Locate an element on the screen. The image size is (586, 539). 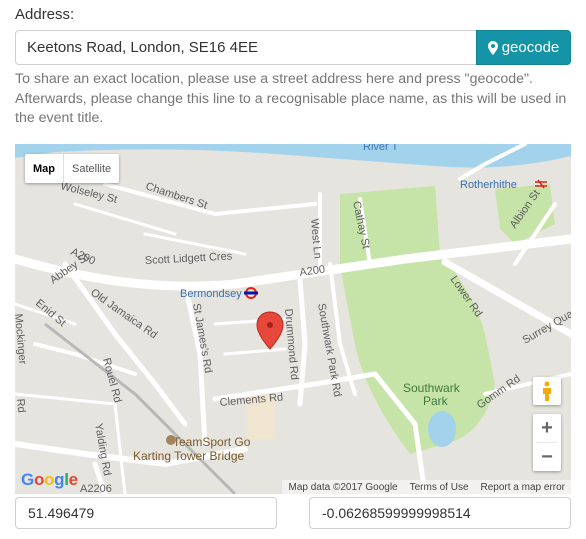
river-label: River T is located at coordinates (381, 148).